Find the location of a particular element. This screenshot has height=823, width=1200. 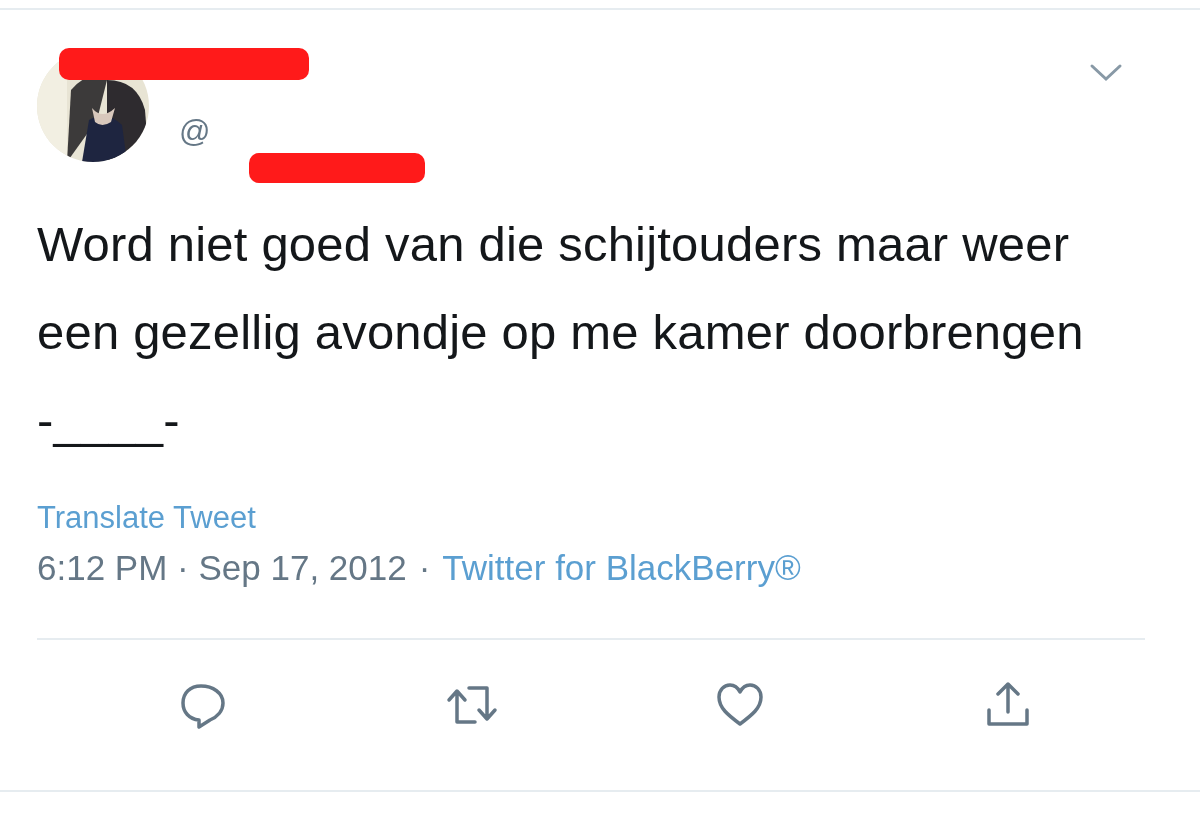

user-handle: @ is located at coordinates (195, 131).